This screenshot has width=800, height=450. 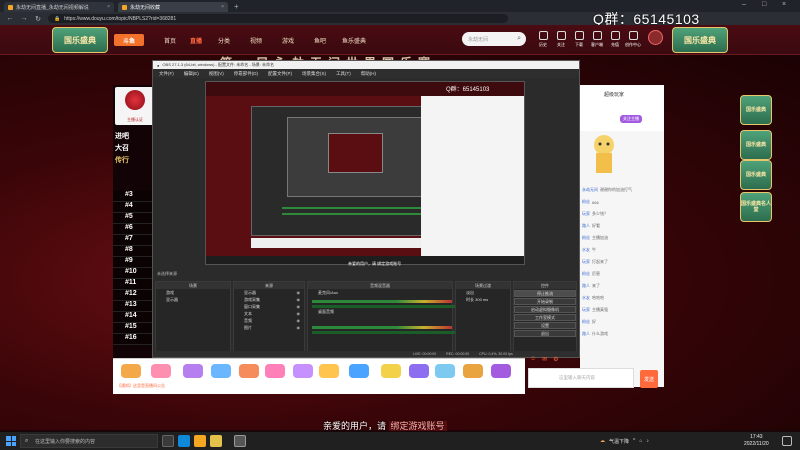 I want to click on source-item: 文本 ◉, so click(x=269, y=313).